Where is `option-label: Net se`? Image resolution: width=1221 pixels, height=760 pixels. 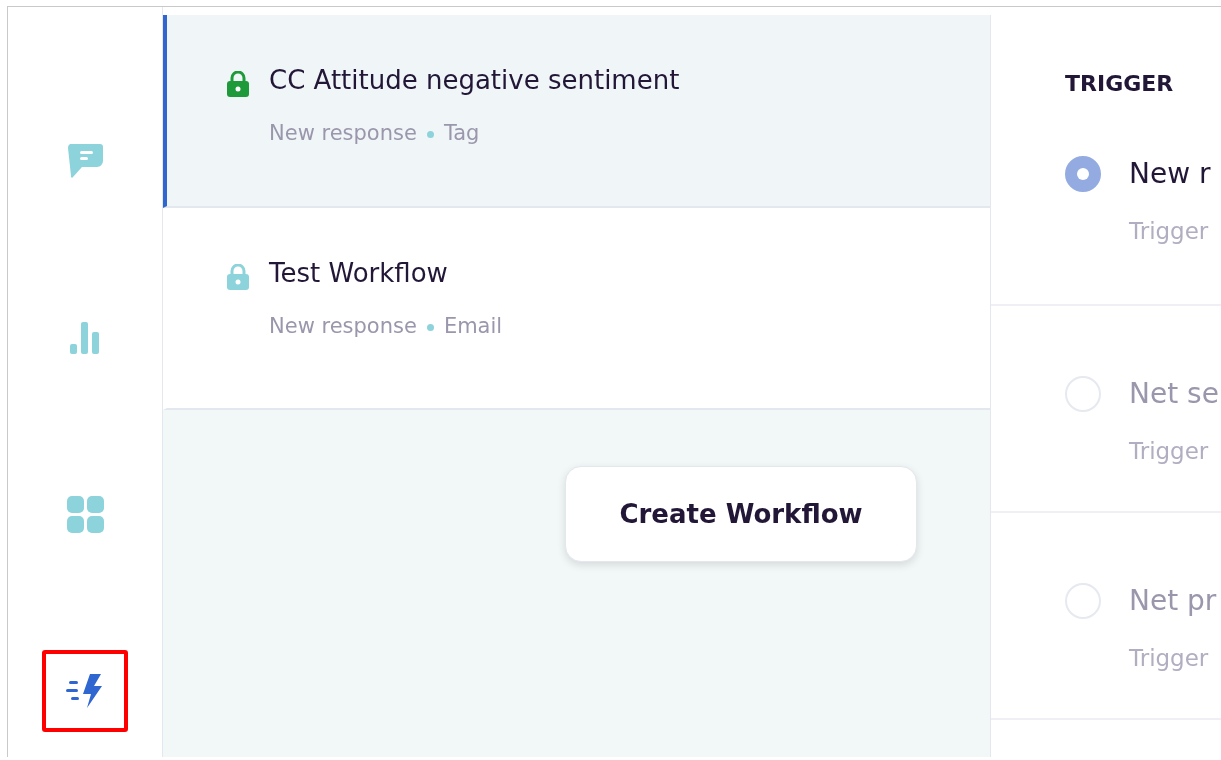 option-label: Net se is located at coordinates (1174, 394).